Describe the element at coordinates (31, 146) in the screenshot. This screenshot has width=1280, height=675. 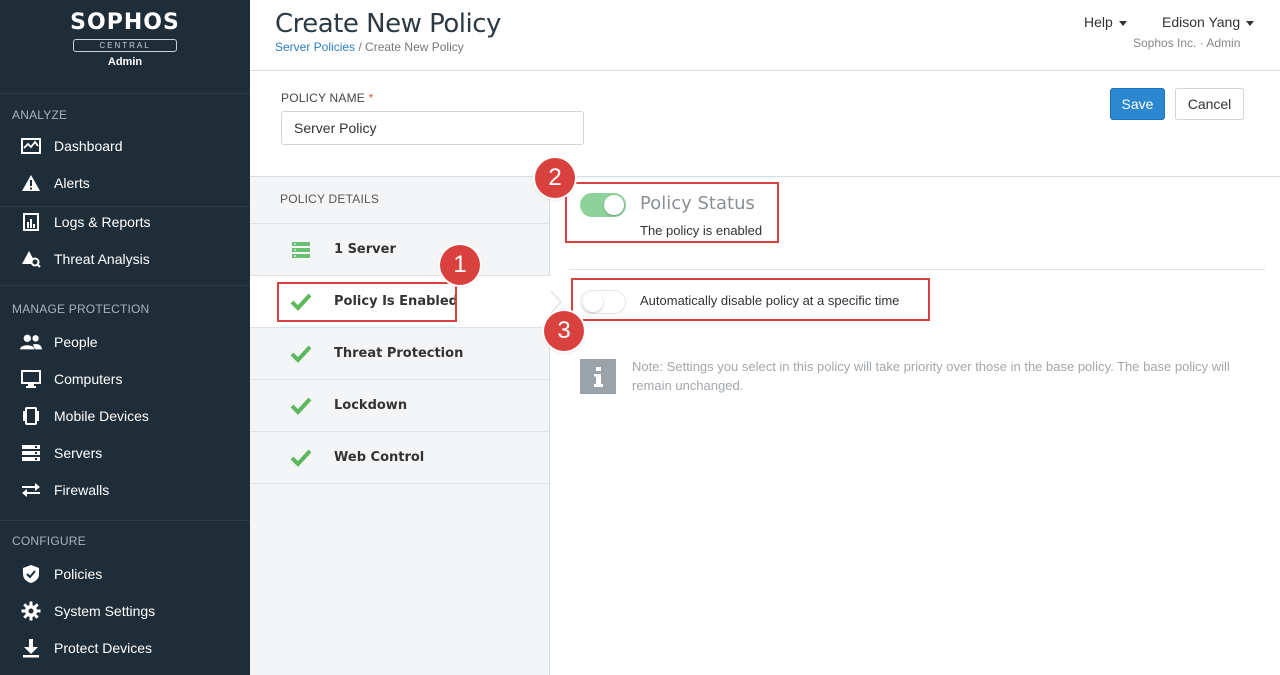
I see `dashboard-icon` at that location.